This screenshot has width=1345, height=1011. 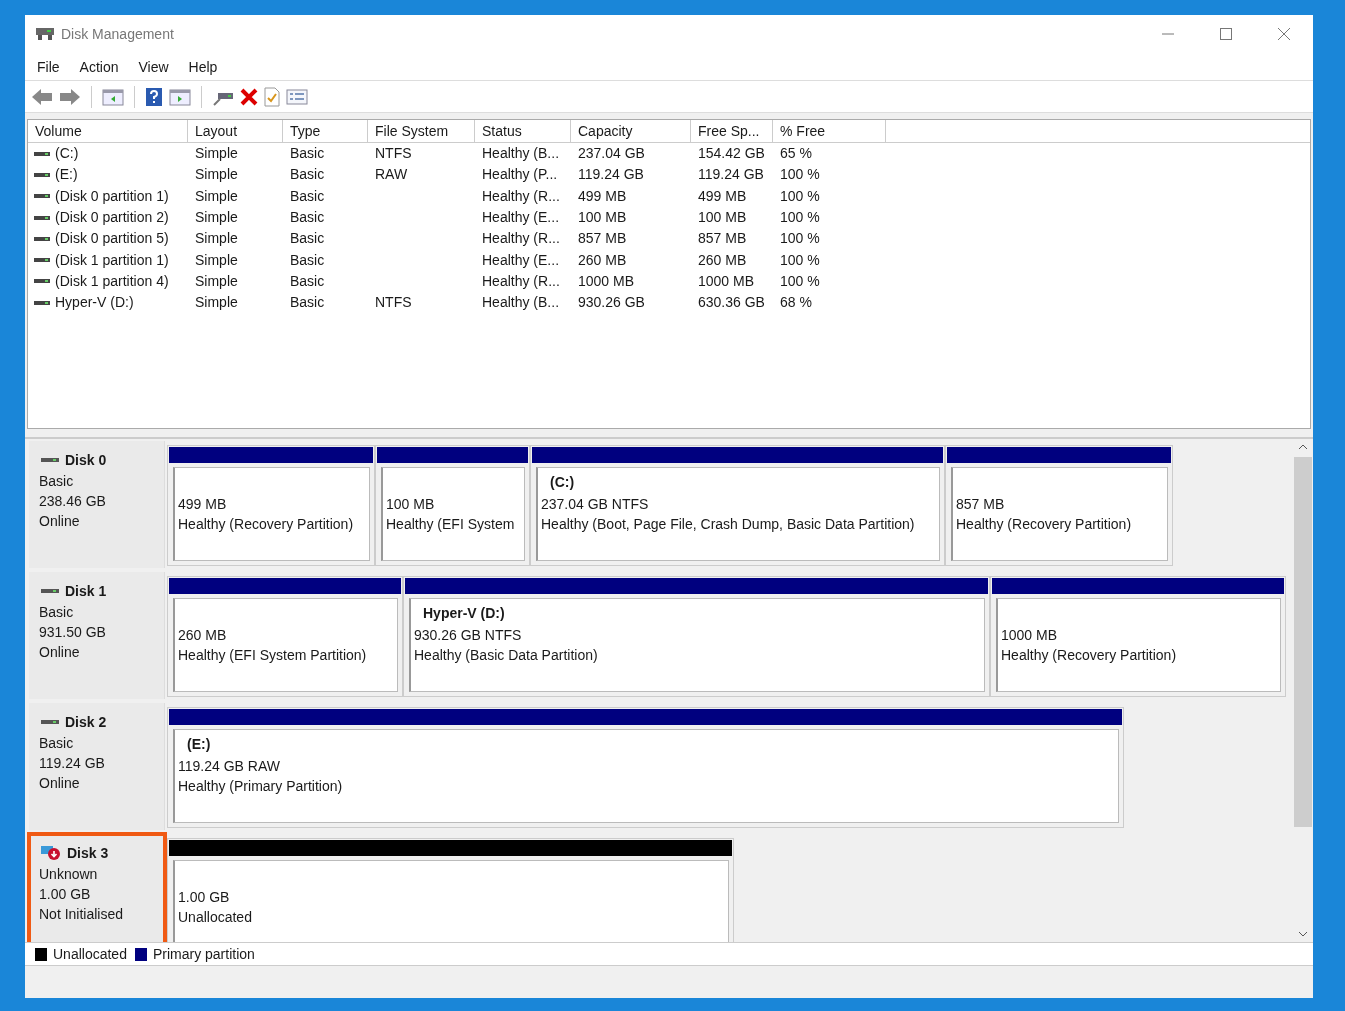 What do you see at coordinates (731, 303) in the screenshot?
I see `table-cell-text: 630.36 GB` at bounding box center [731, 303].